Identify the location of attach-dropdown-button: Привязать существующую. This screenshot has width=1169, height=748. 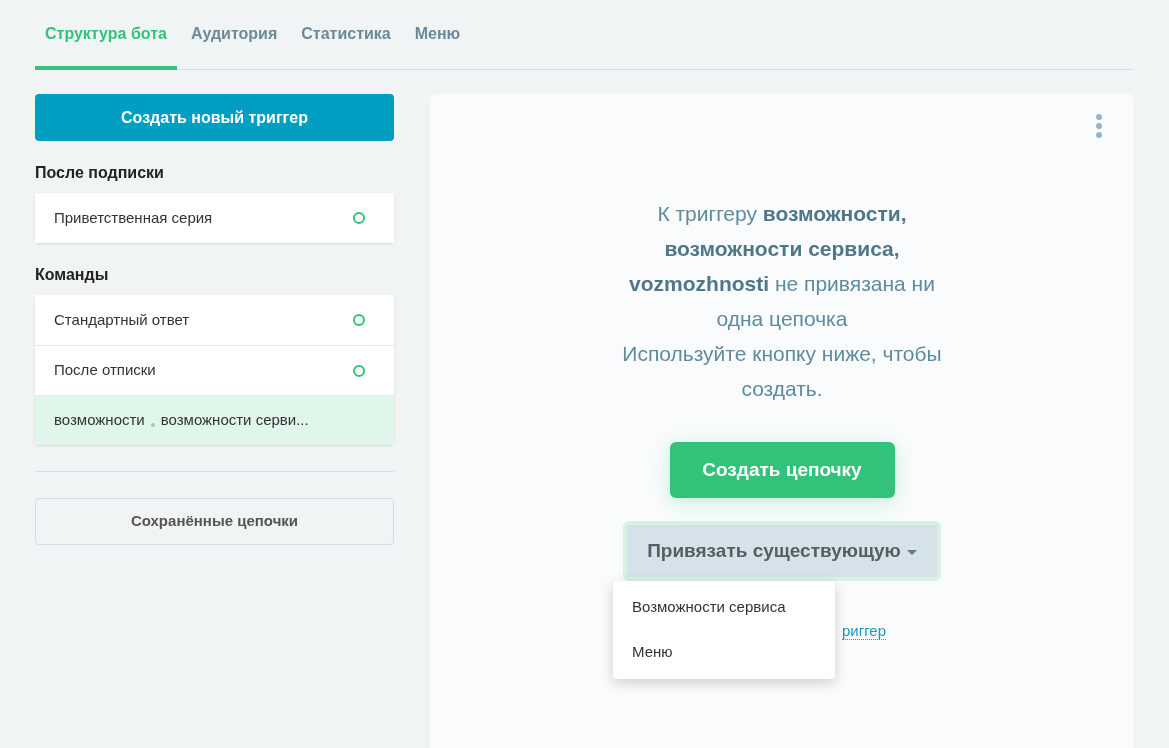
(782, 551).